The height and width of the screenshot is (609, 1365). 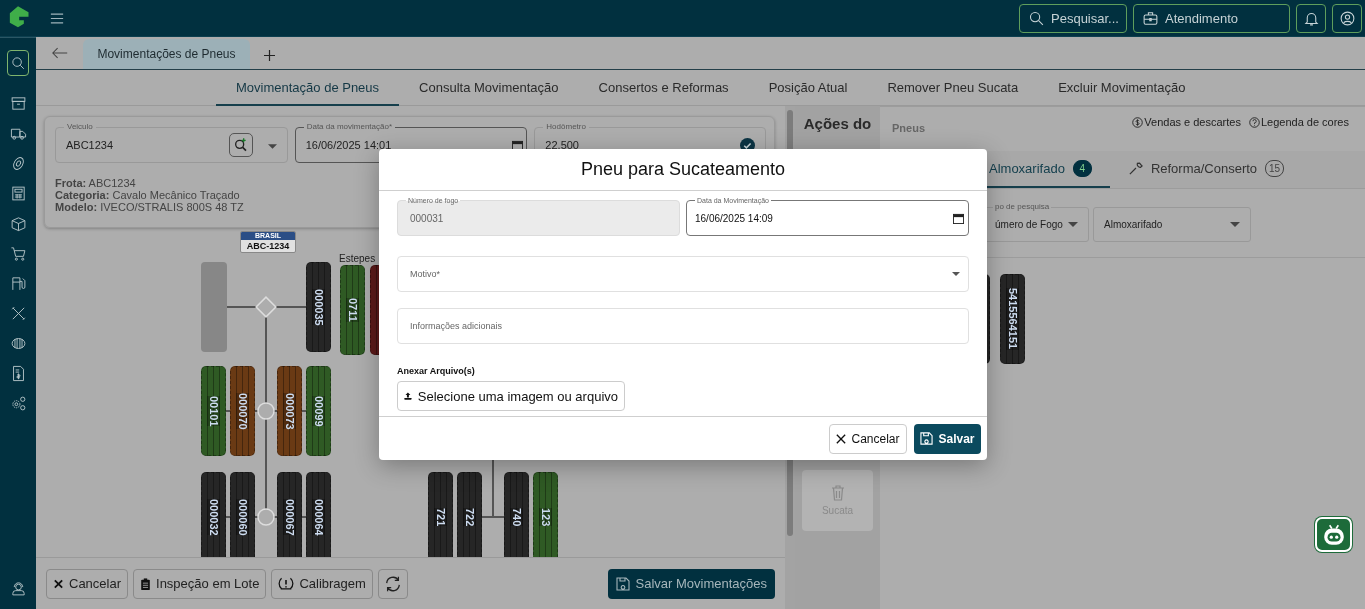 I want to click on page-tab: Movimentações de Pneus, so click(x=166, y=54).